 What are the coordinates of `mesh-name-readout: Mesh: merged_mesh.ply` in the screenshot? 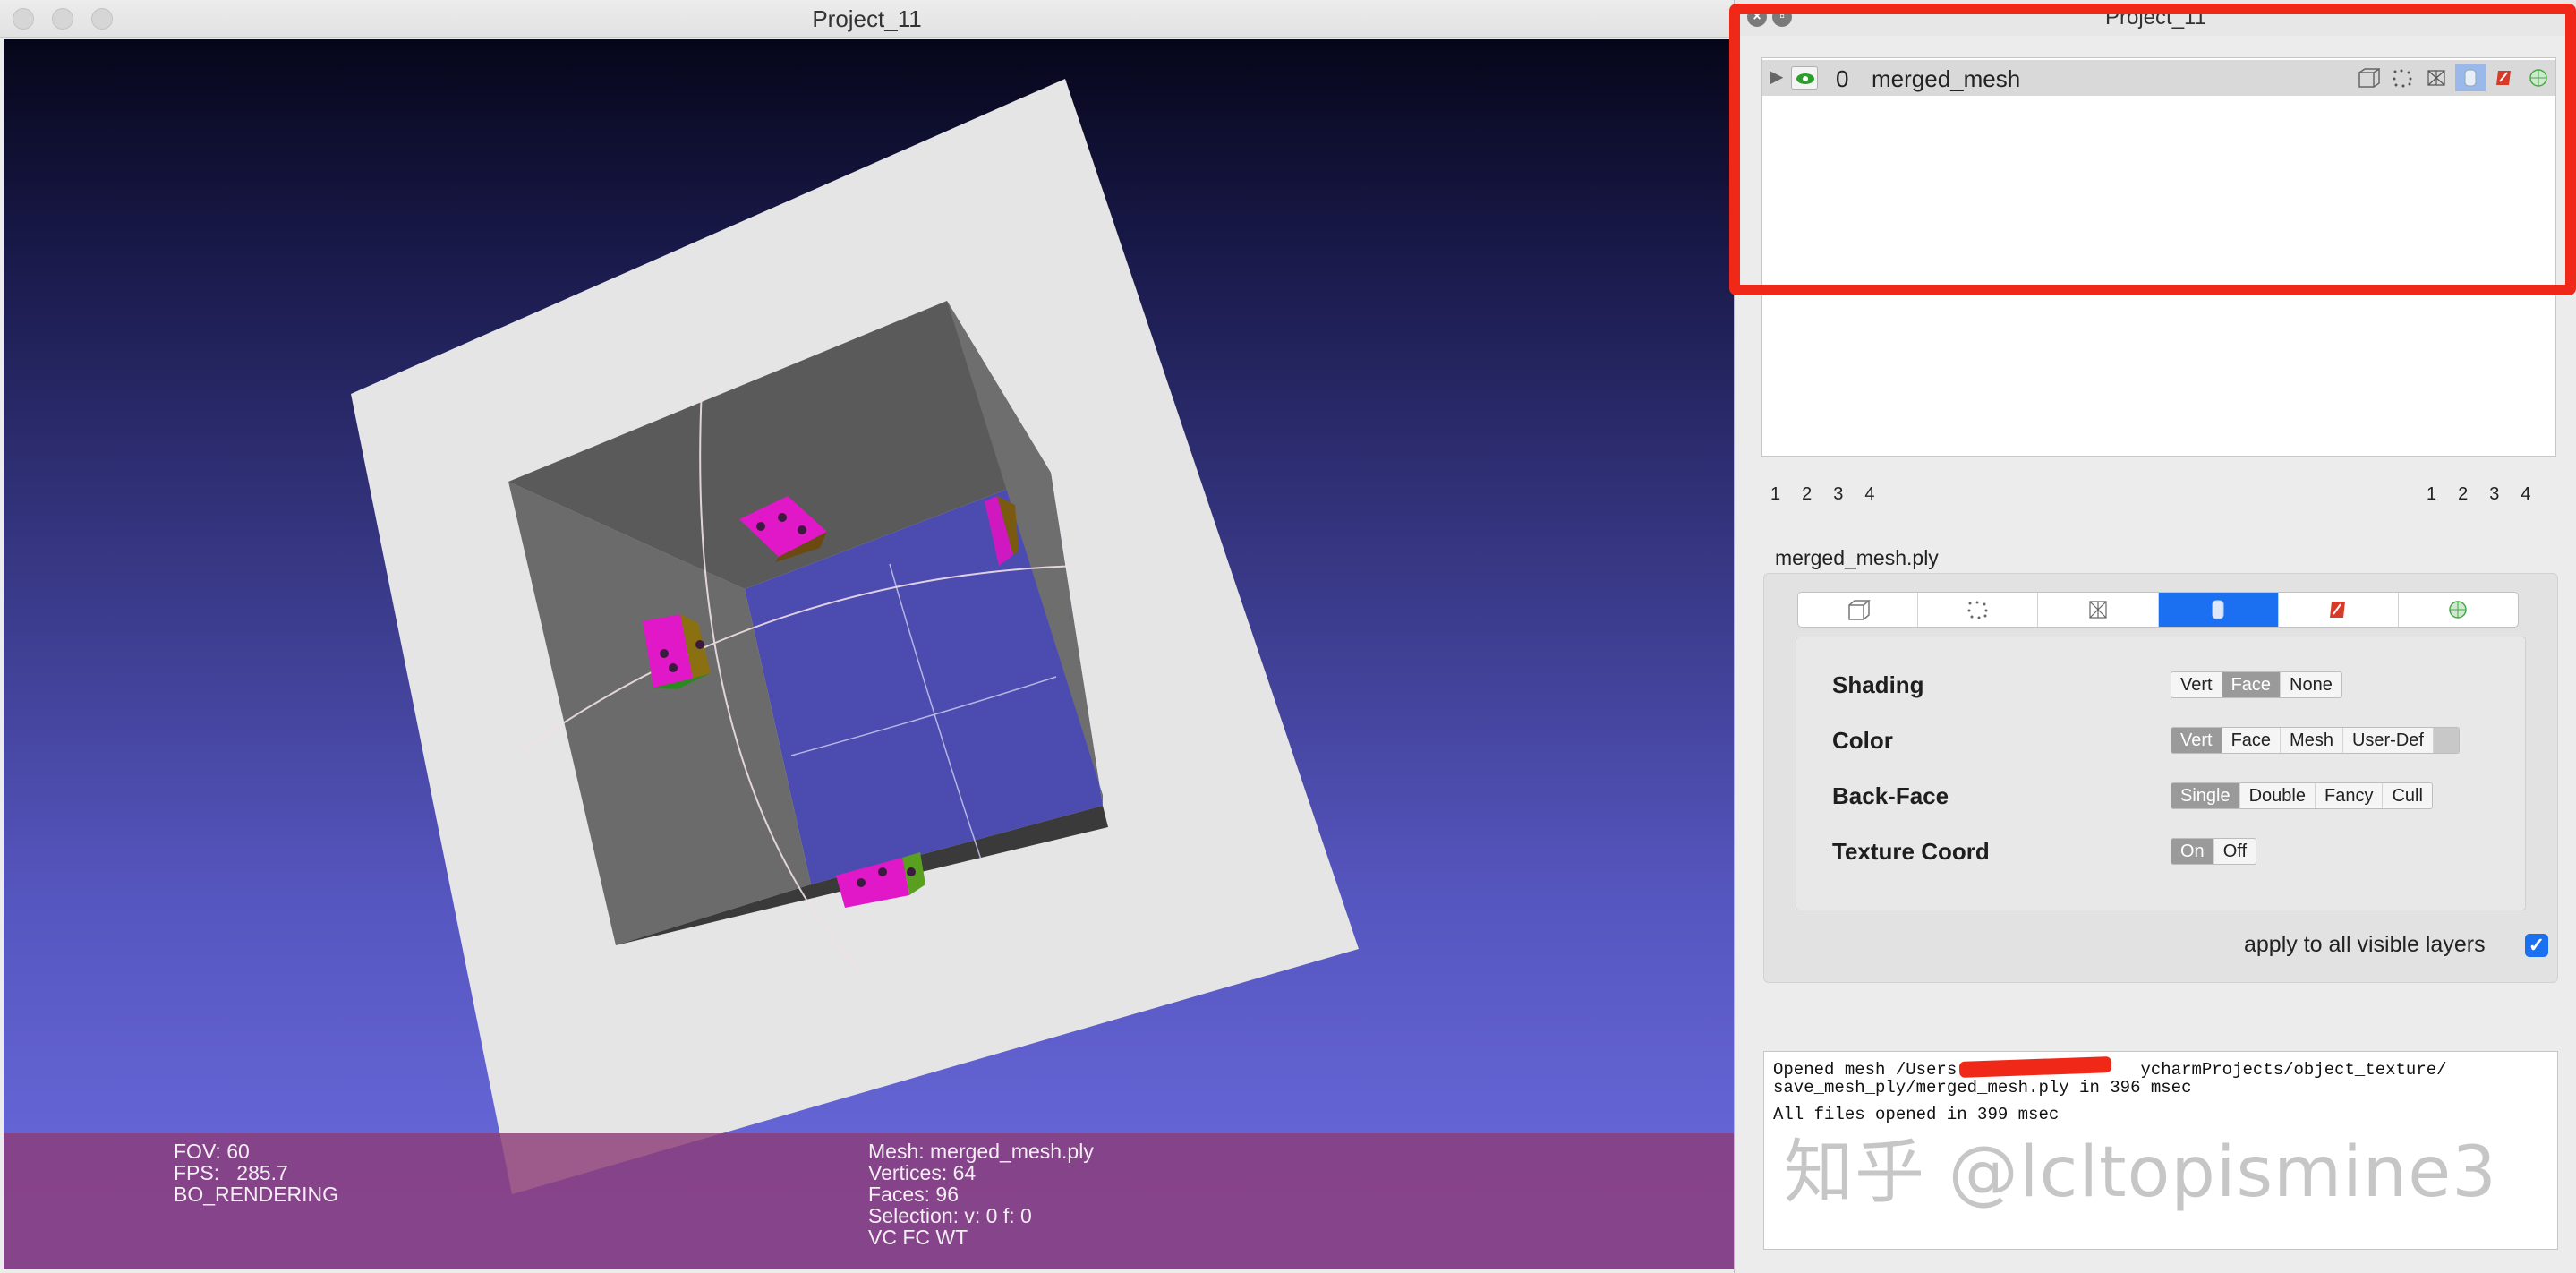 It's located at (981, 1151).